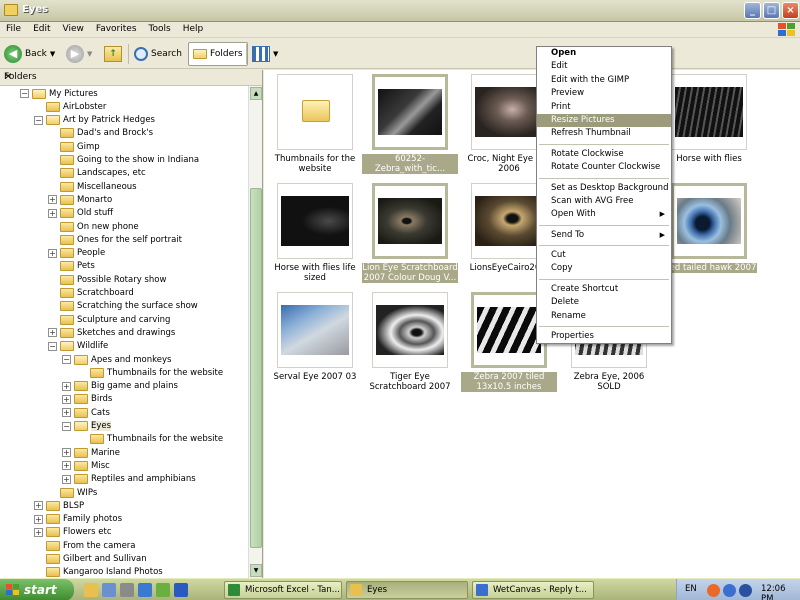 This screenshot has height=600, width=800. I want to click on tree-item: From the camera, so click(85, 545).